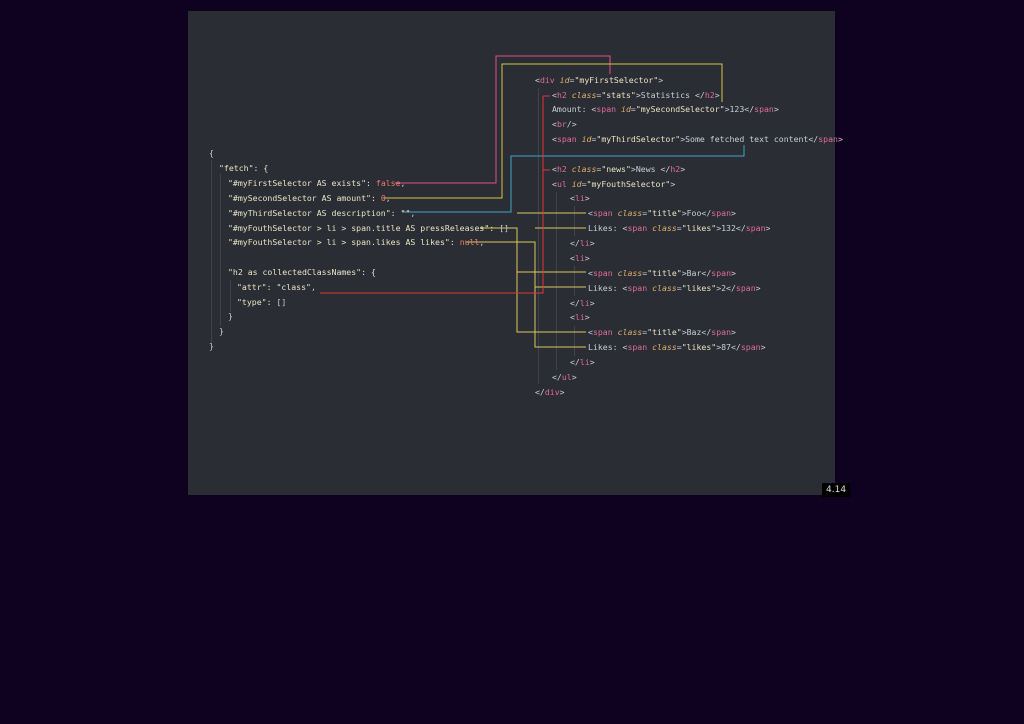  I want to click on code-token: br, so click(561, 124).